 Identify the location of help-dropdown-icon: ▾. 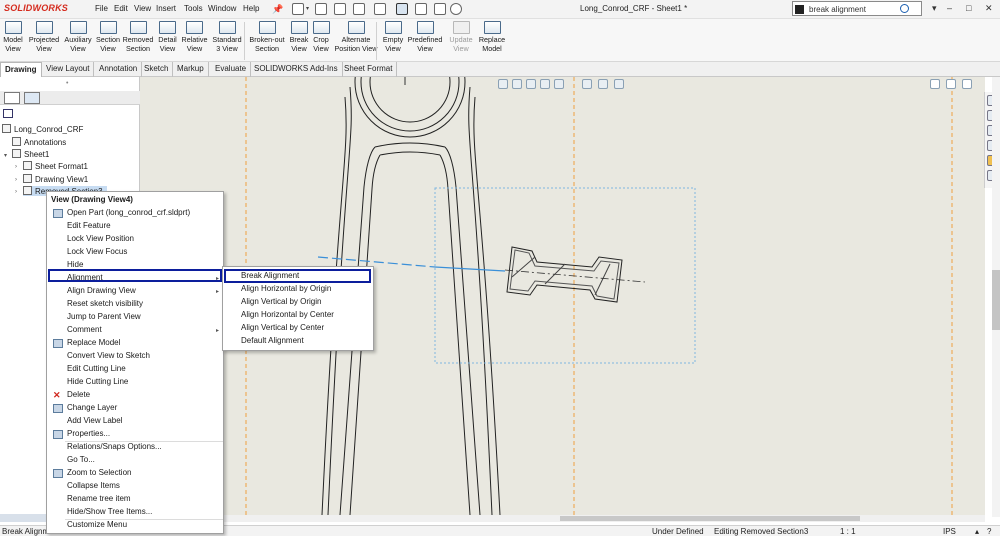
(934, 8).